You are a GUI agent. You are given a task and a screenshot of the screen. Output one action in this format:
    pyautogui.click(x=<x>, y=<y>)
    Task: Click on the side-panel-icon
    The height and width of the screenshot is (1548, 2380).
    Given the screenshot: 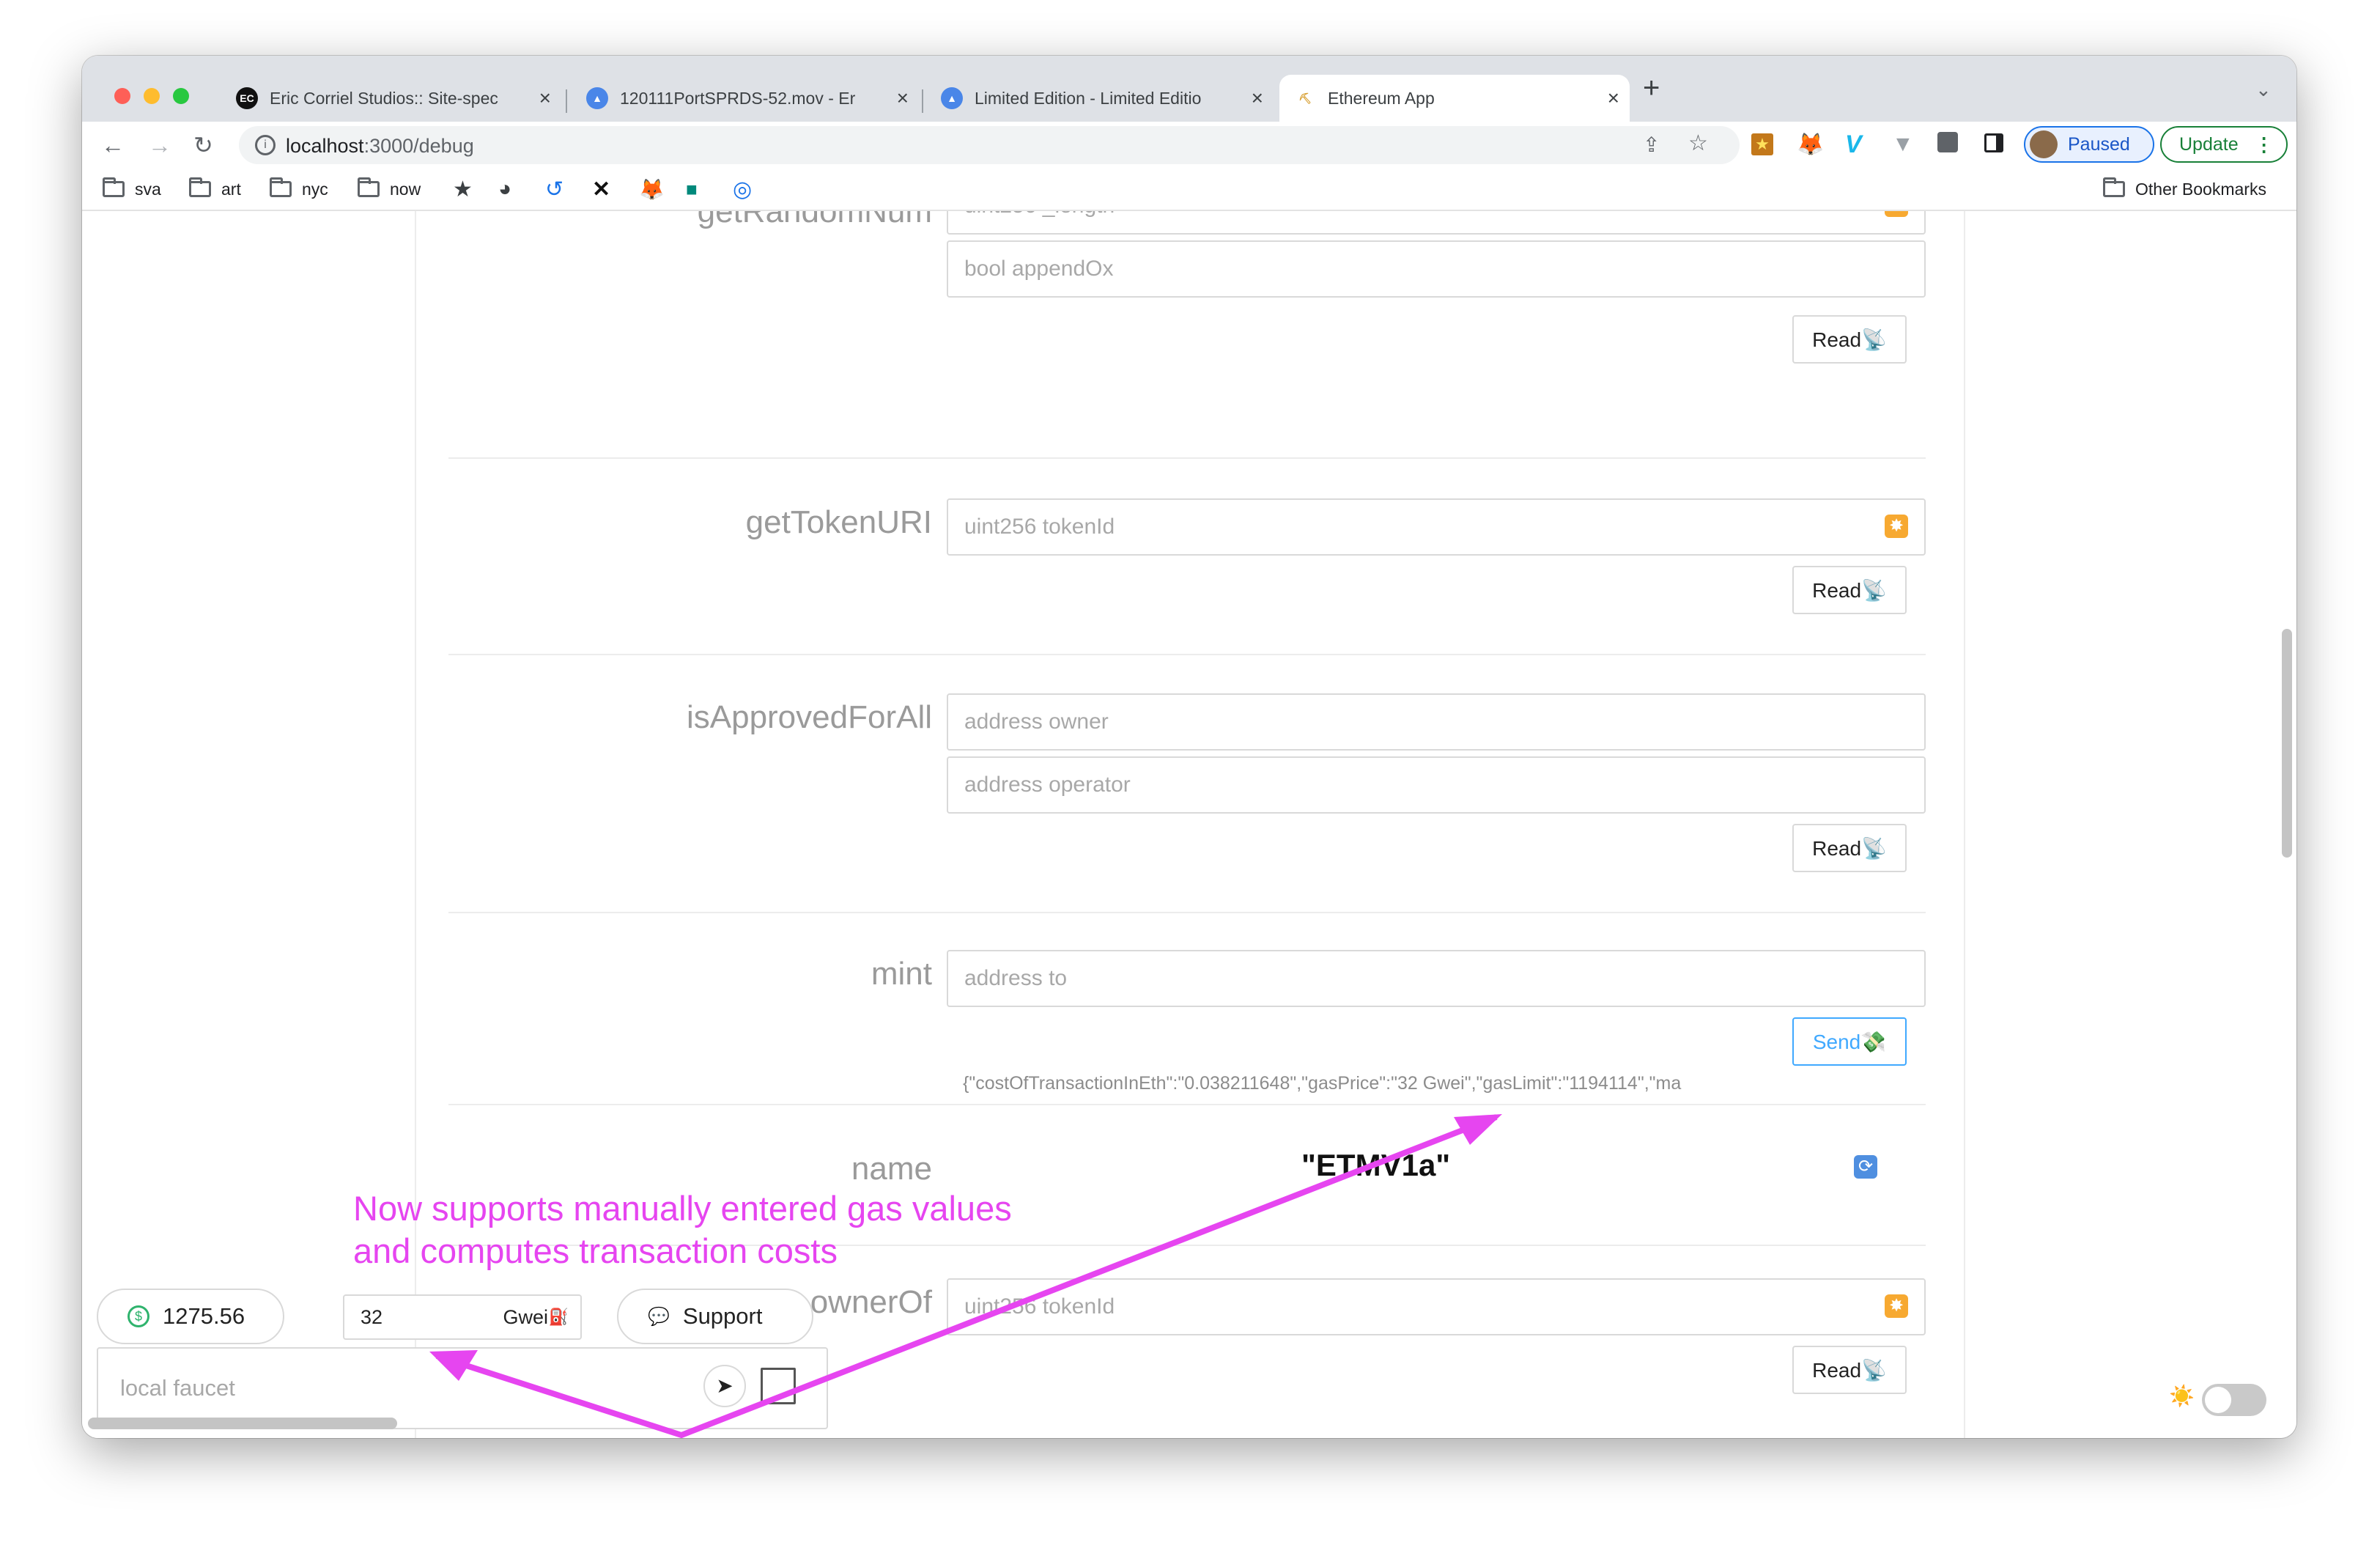 What is the action you would take?
    pyautogui.click(x=1993, y=142)
    